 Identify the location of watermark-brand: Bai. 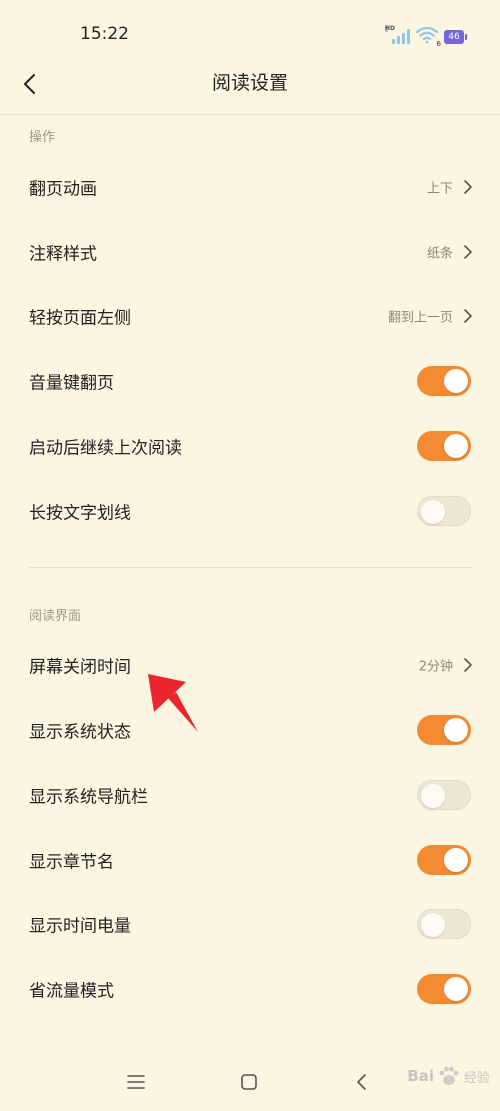
(420, 1076).